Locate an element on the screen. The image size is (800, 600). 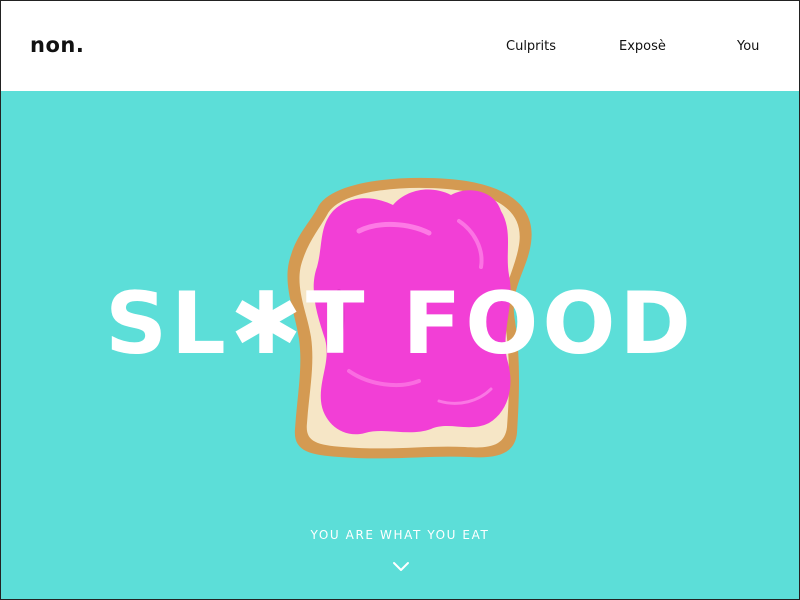
hero-tagline: YOU ARE WHAT YOU EAT is located at coordinates (400, 535).